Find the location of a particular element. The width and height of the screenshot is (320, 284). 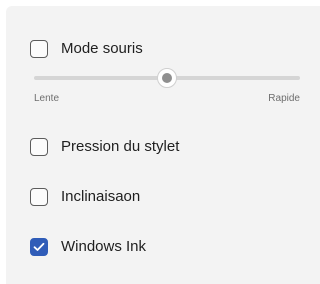

windows-ink-checkbox is located at coordinates (39, 247).